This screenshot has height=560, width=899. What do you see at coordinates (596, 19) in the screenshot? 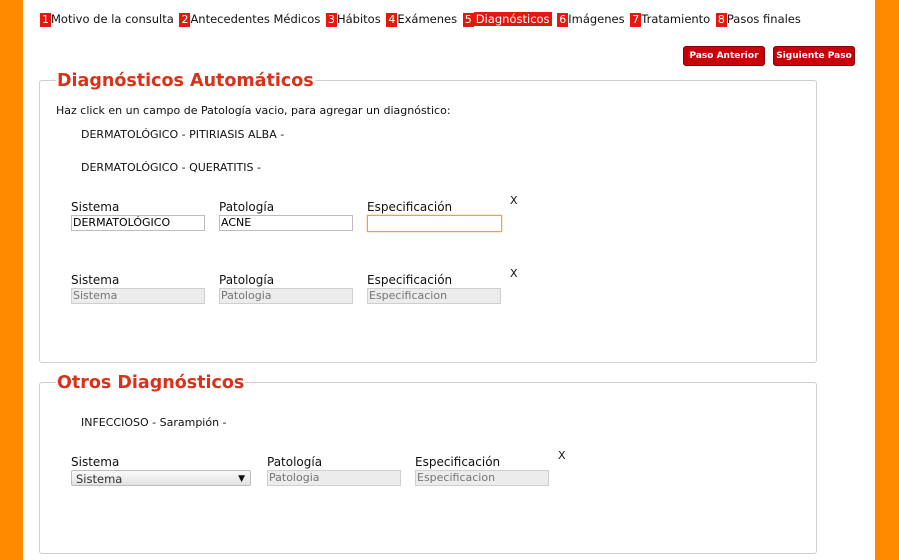
I see `step-label: Imágenes` at bounding box center [596, 19].